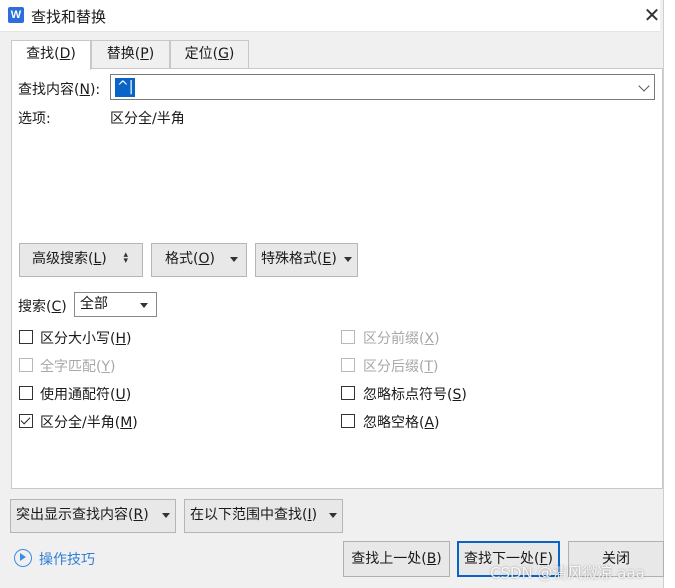  What do you see at coordinates (16, 15) in the screenshot?
I see `wps-writer-icon: W` at bounding box center [16, 15].